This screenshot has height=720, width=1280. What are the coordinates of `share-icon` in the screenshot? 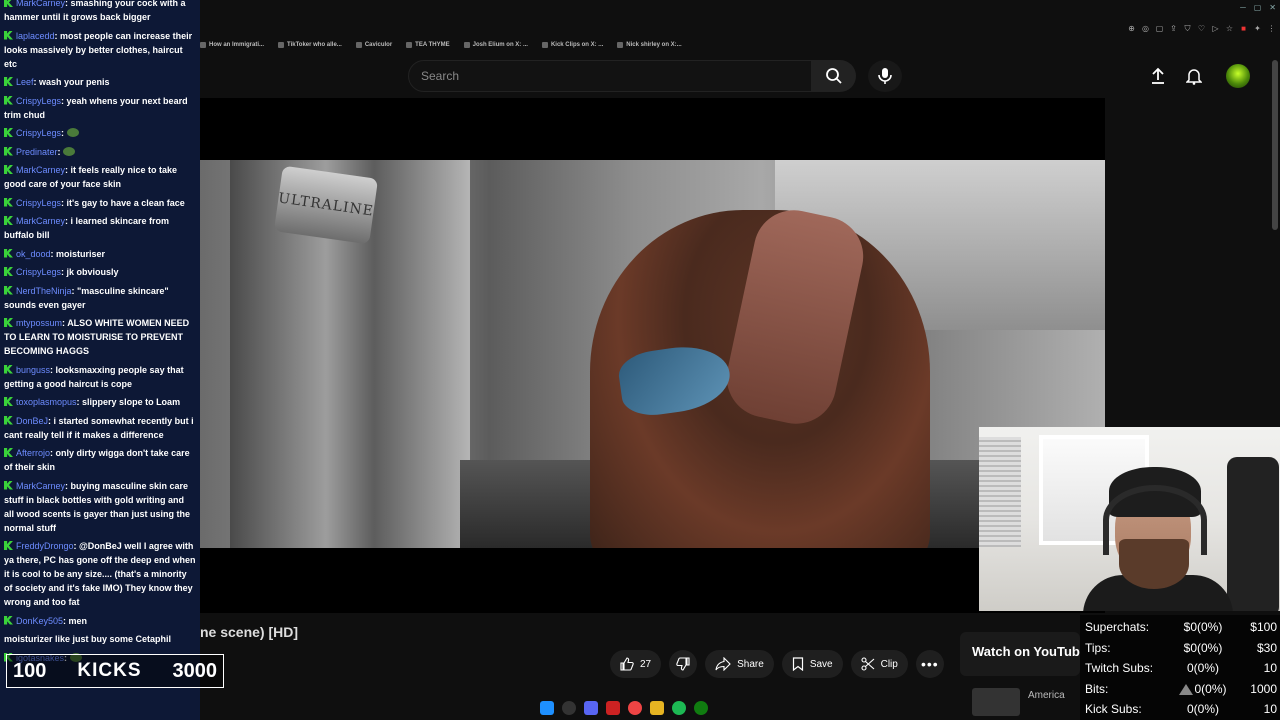 It's located at (723, 664).